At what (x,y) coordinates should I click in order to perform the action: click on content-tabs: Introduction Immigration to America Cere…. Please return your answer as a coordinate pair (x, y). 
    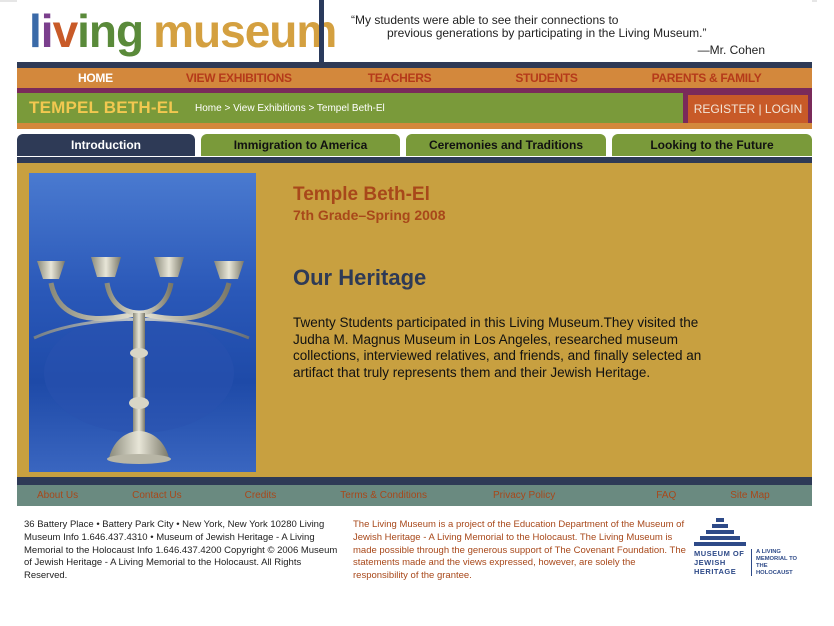
    Looking at the image, I should click on (414, 143).